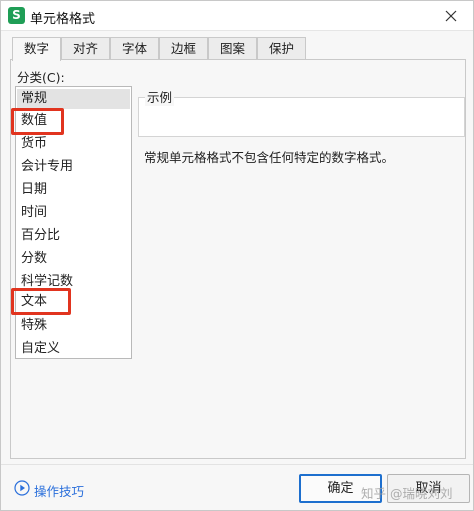  I want to click on highlight-box-number, so click(37, 121).